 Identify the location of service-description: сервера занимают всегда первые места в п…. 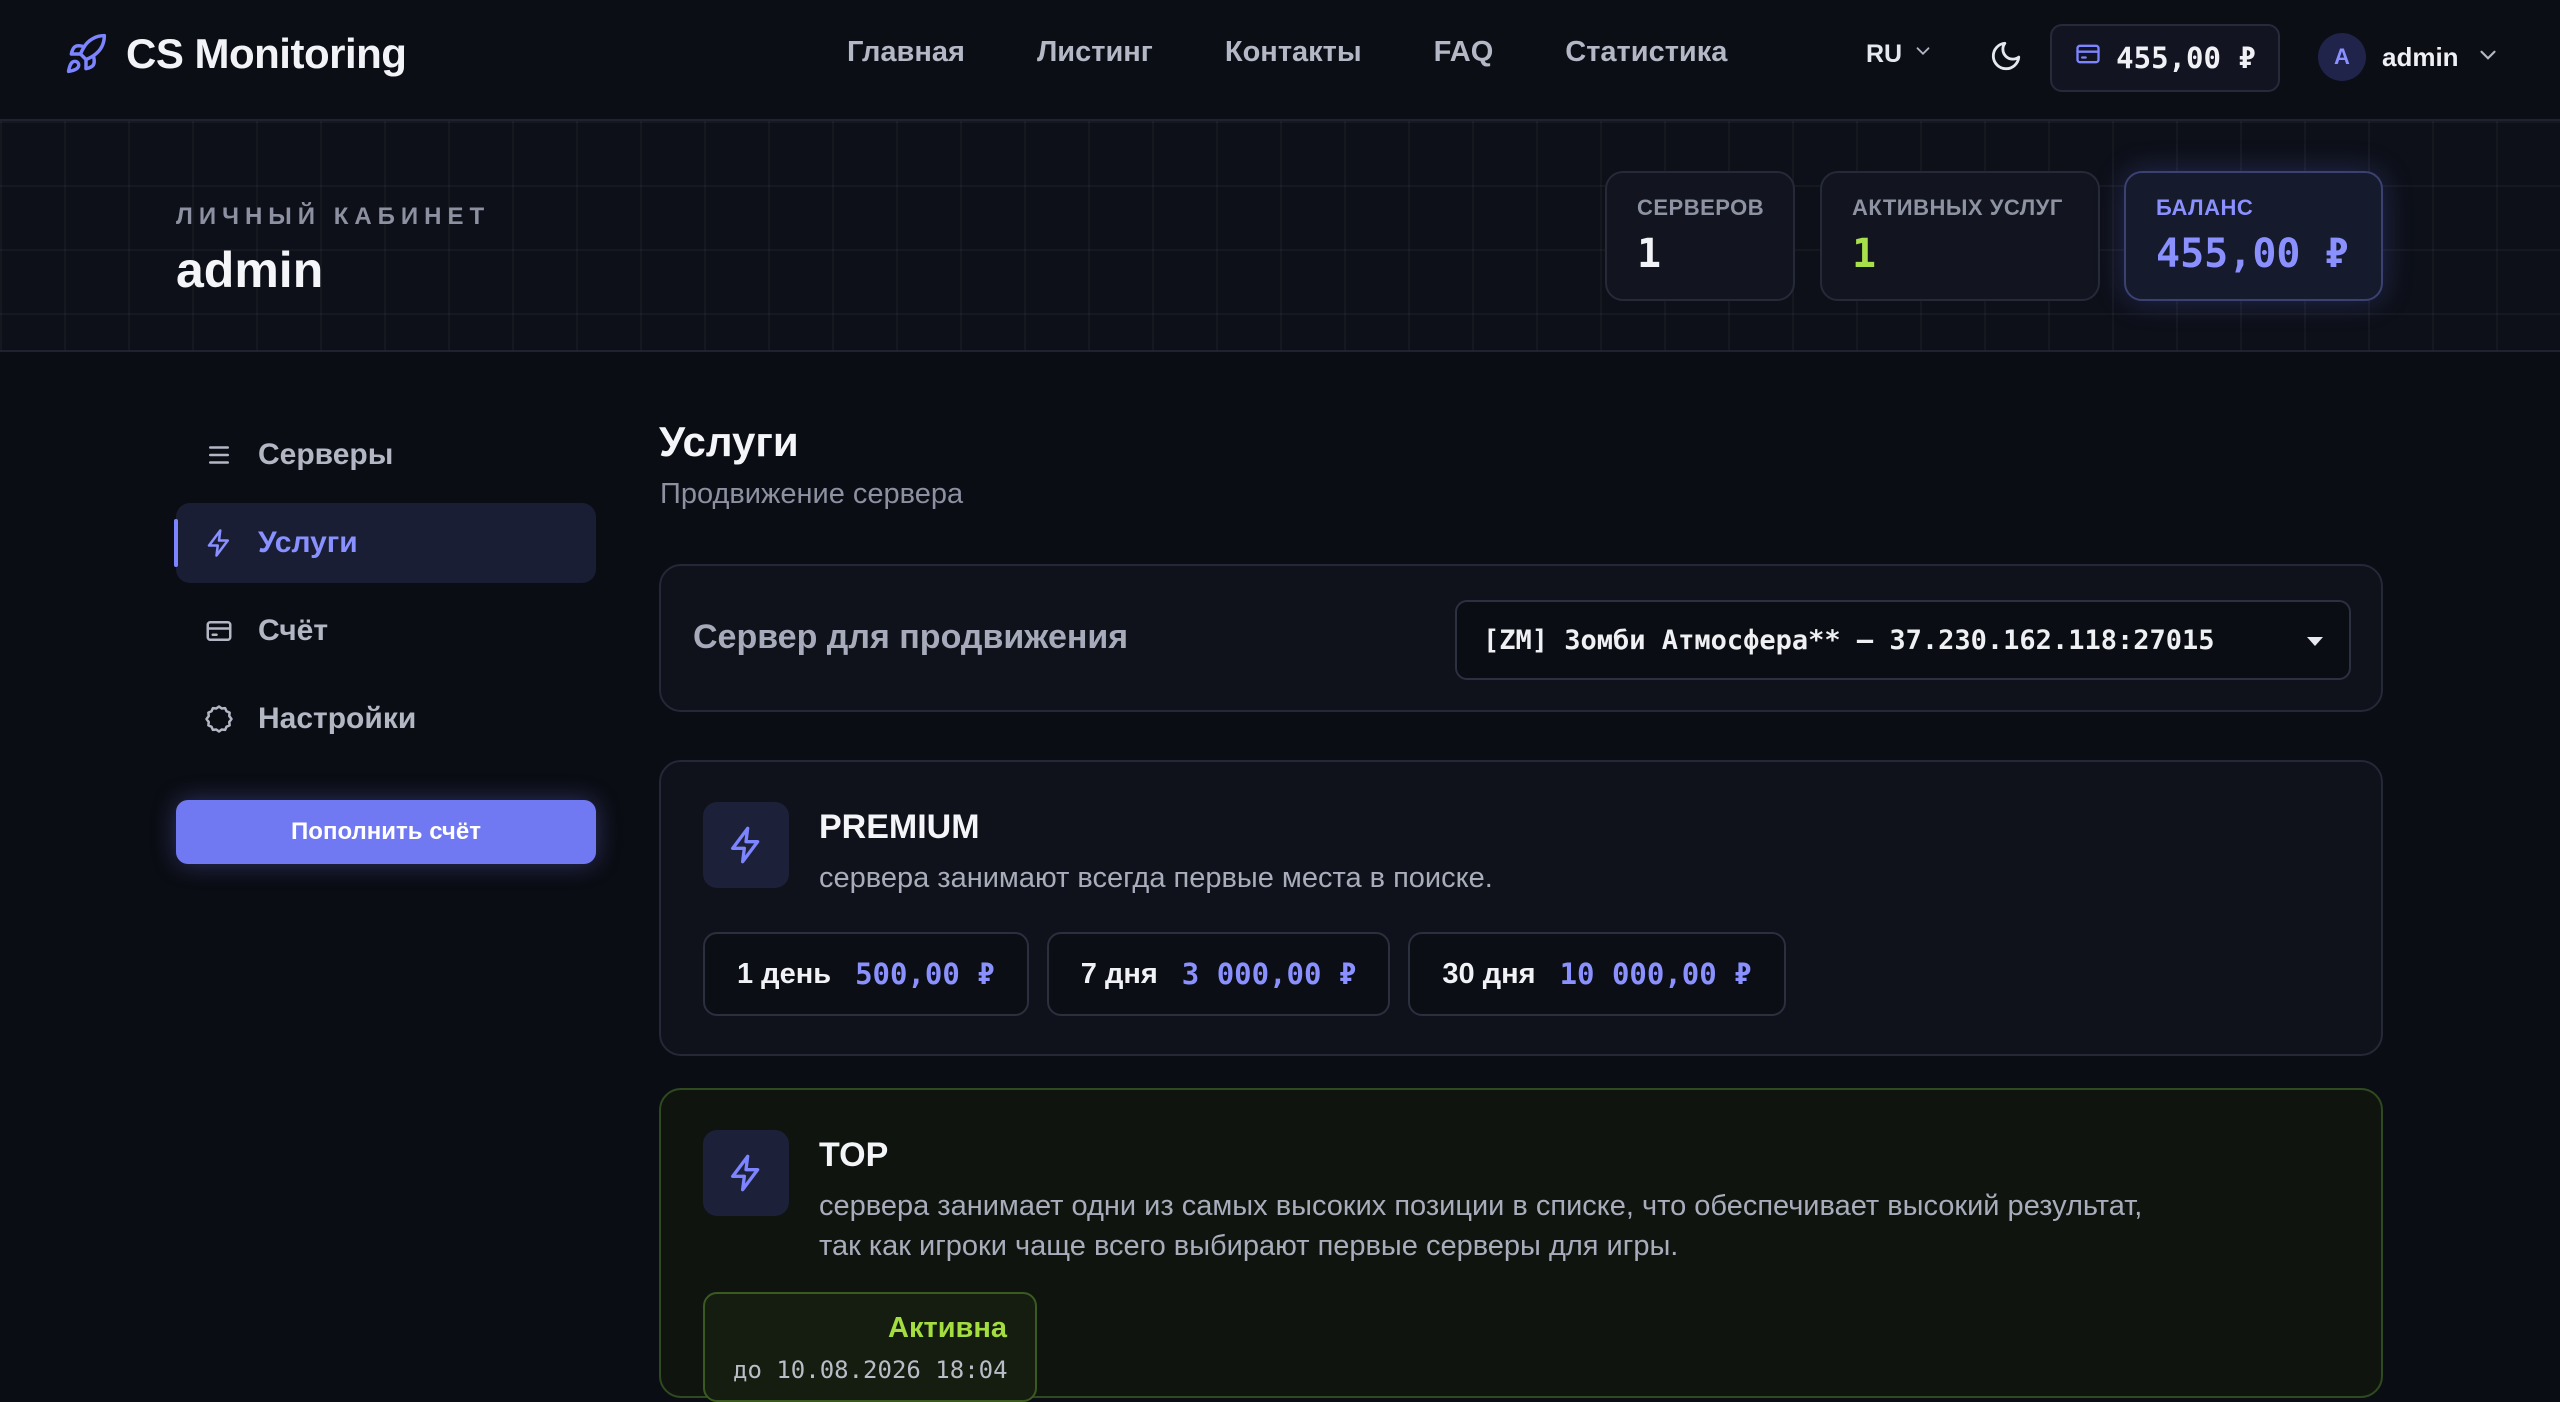
(1156, 878).